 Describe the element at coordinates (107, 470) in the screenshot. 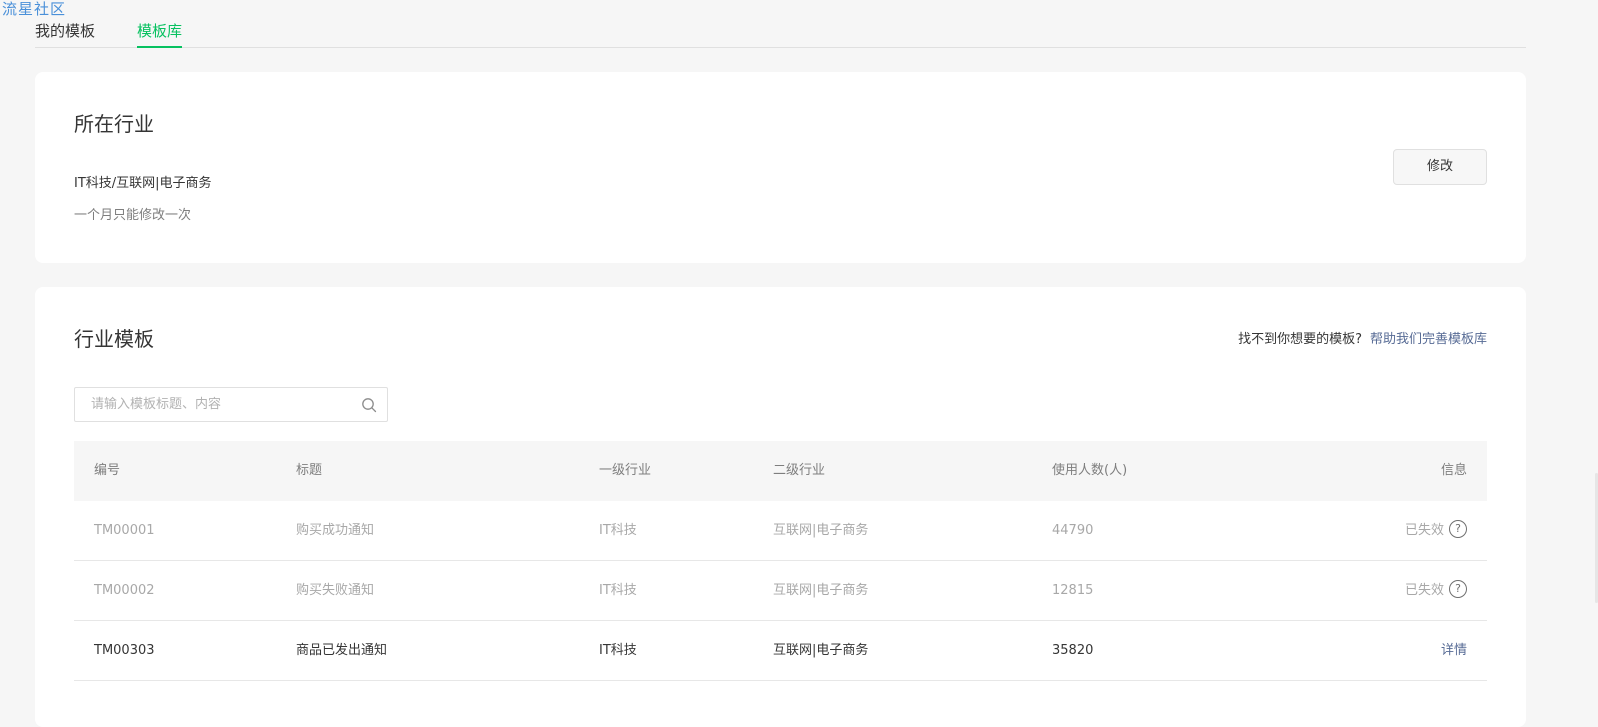

I see `header-id: 编号` at that location.